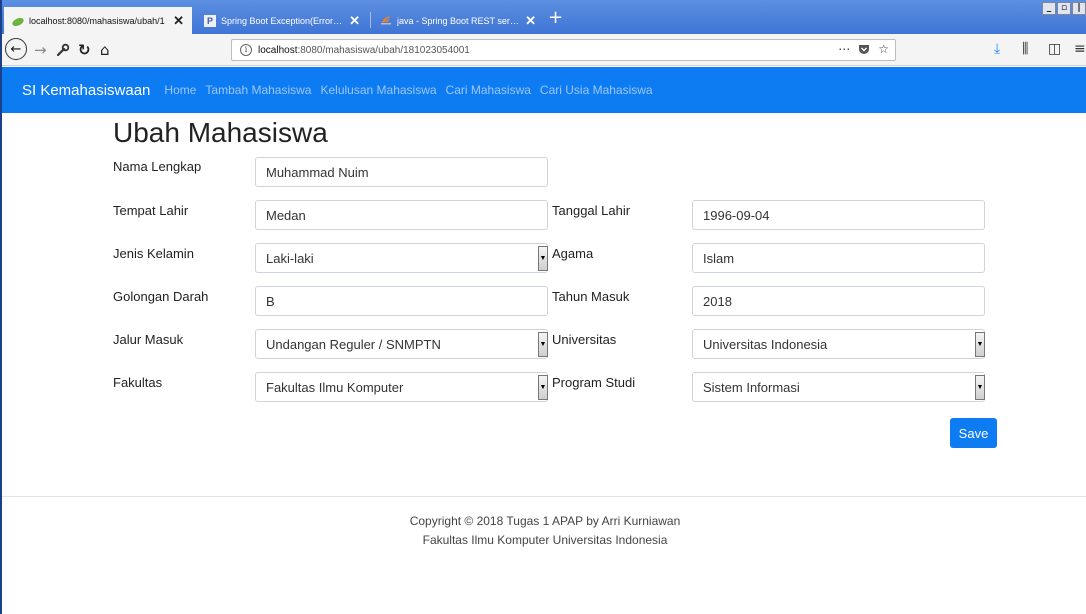 The height and width of the screenshot is (614, 1086). Describe the element at coordinates (278, 50) in the screenshot. I see `url-host: localhost` at that location.